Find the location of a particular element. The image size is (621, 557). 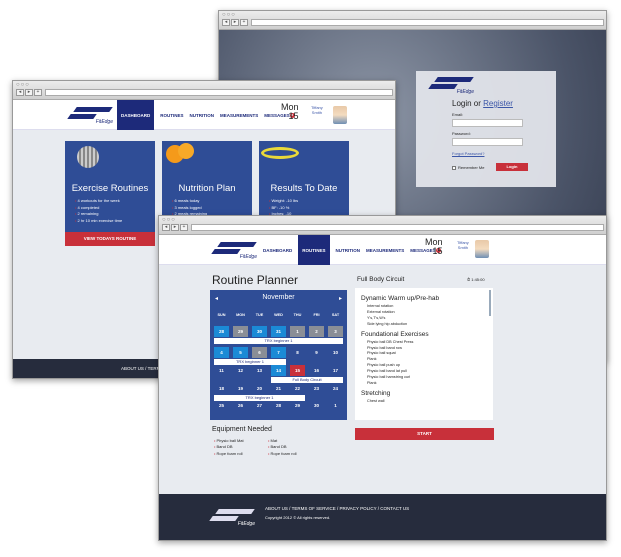

calendar-day: 12 is located at coordinates (240, 370).